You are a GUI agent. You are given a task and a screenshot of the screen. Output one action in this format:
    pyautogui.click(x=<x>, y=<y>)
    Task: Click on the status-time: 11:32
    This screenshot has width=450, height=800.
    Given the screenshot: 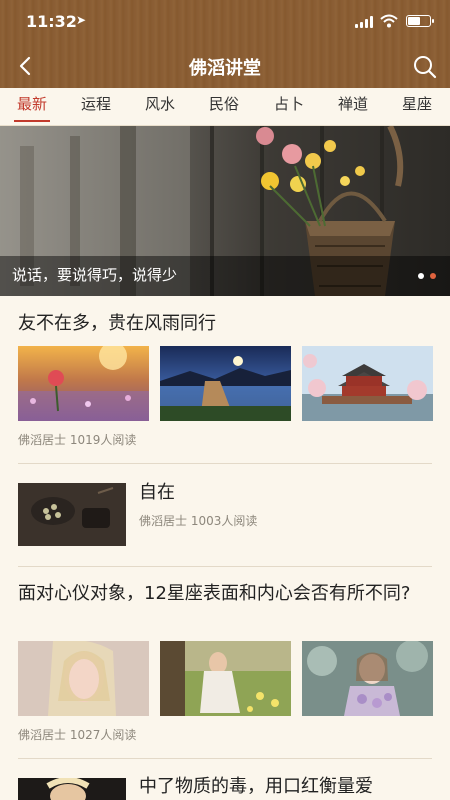 What is the action you would take?
    pyautogui.click(x=51, y=21)
    